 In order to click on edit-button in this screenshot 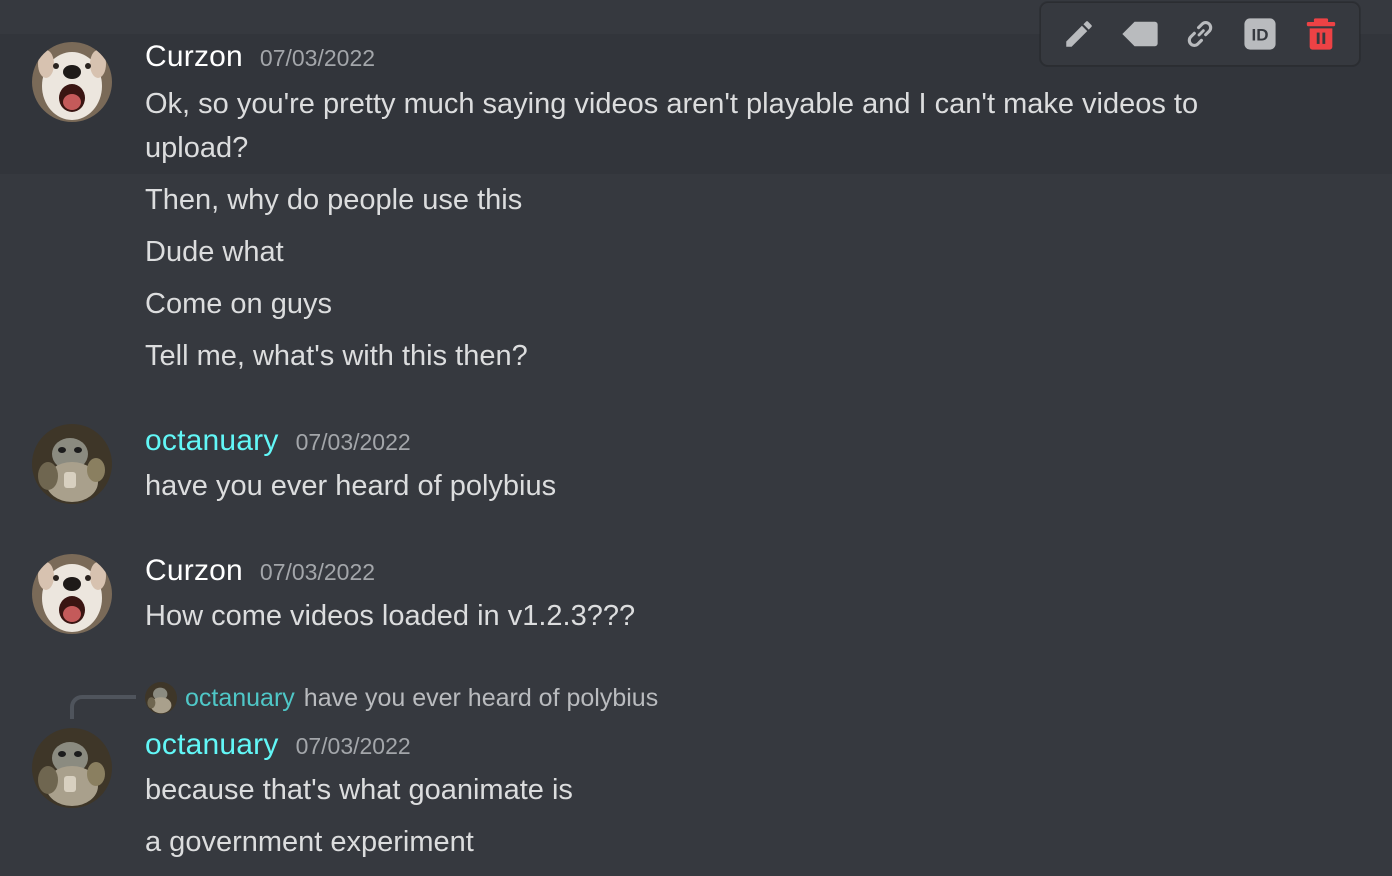, I will do `click(1079, 34)`.